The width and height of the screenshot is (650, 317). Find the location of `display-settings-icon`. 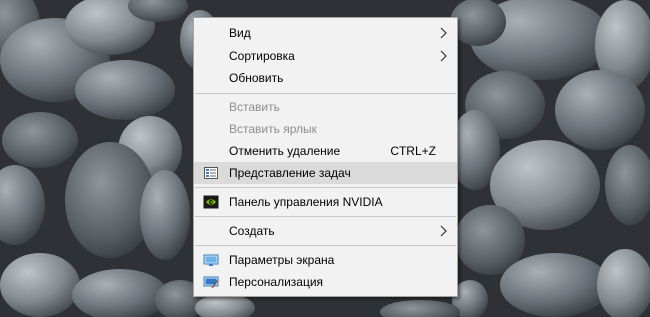

display-settings-icon is located at coordinates (211, 260).